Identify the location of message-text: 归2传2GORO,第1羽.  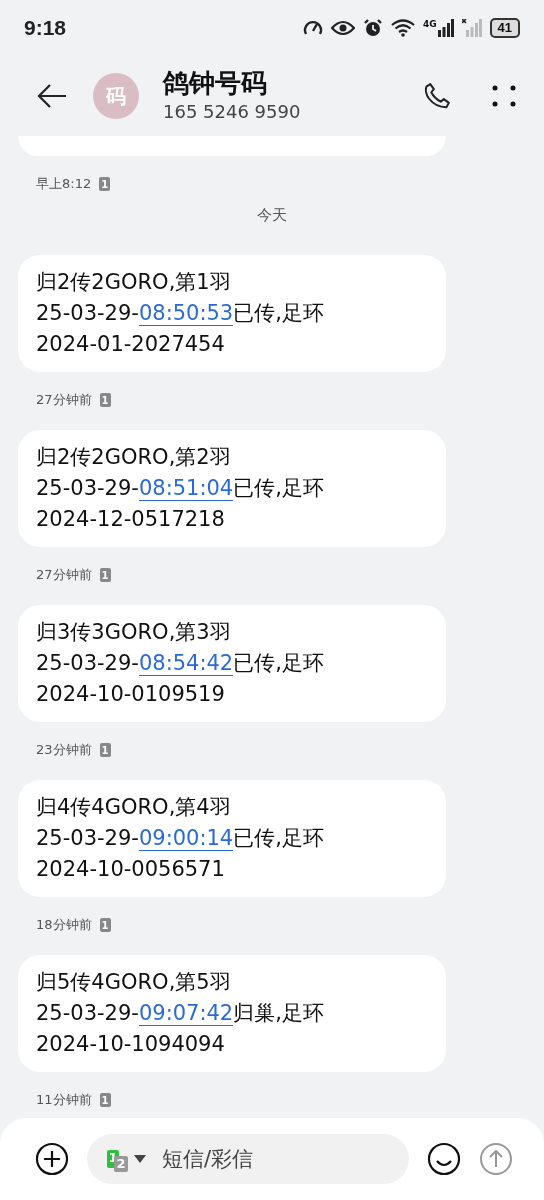
(134, 282).